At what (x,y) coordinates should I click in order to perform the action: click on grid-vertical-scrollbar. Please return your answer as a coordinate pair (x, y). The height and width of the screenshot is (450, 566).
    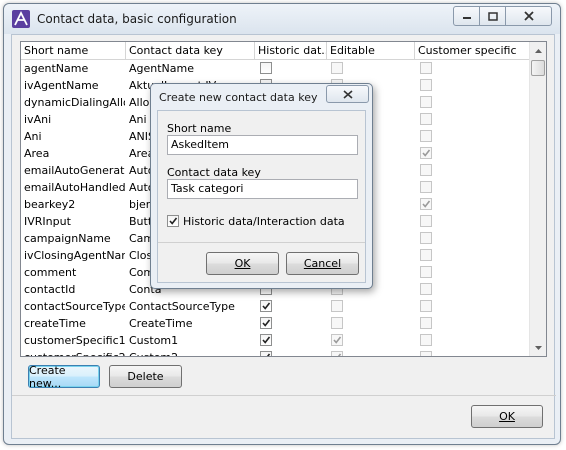
    Looking at the image, I should click on (537, 199).